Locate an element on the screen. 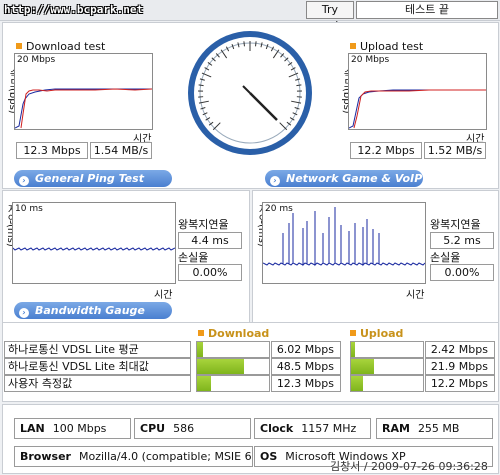 This screenshot has height=475, width=500. ping-left-loss: 0.00% is located at coordinates (210, 272).